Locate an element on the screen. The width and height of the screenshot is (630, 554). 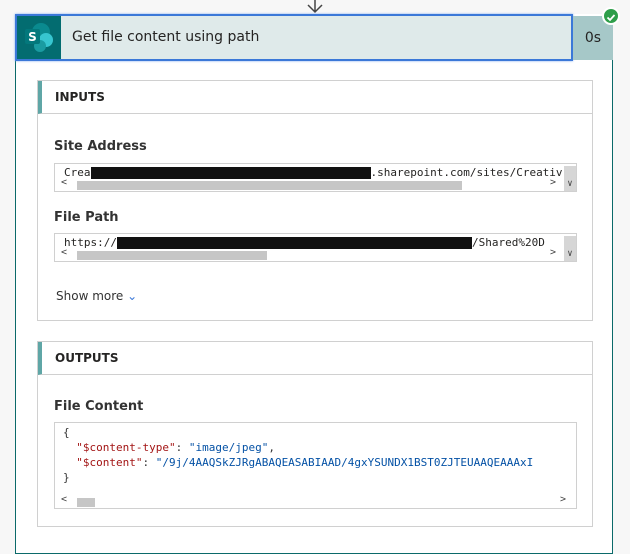
show-more-label: Show more is located at coordinates (90, 296).